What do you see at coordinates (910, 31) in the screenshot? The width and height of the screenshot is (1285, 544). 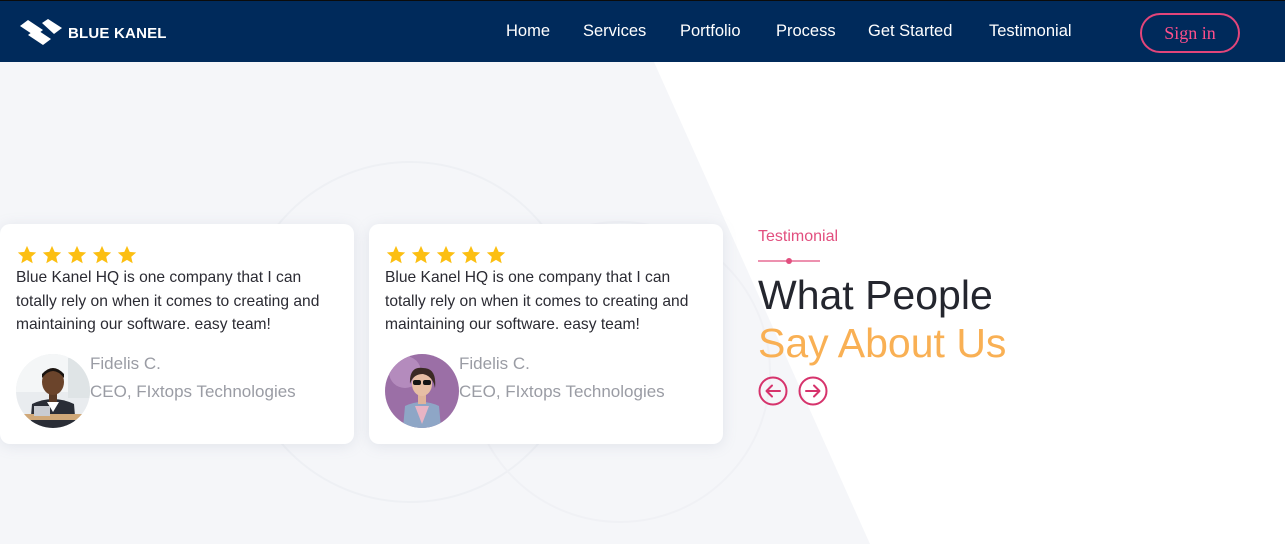 I see `nav-link-get-started: Get Started` at bounding box center [910, 31].